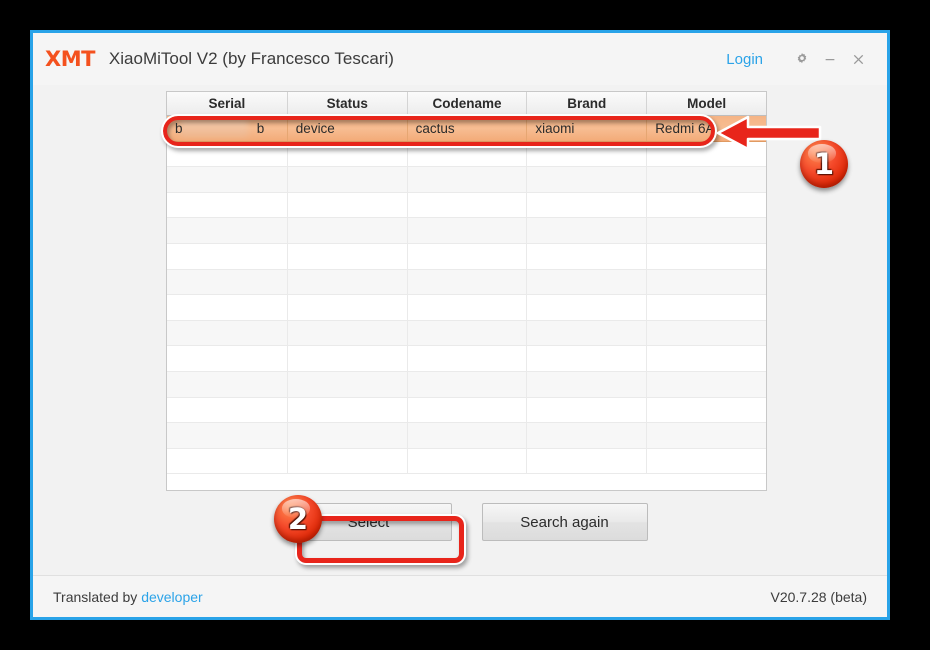 This screenshot has width=930, height=650. Describe the element at coordinates (348, 128) in the screenshot. I see `cell-status: device` at that location.